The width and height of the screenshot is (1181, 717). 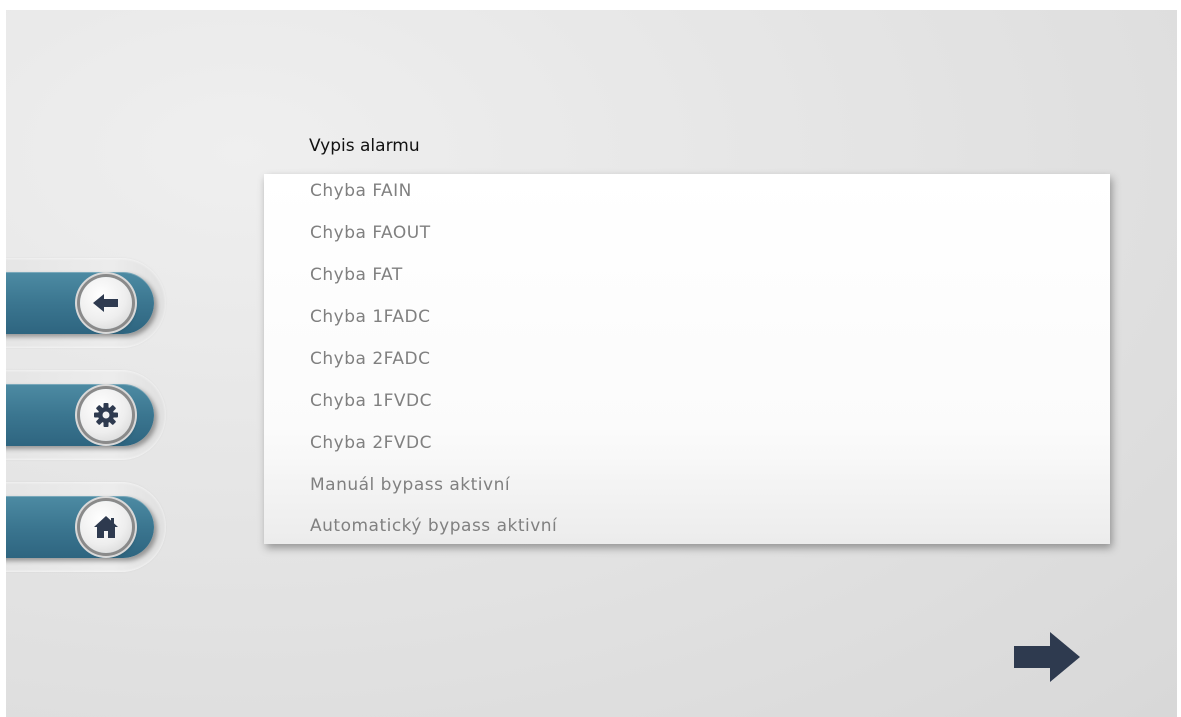 I want to click on back-button, so click(x=106, y=303).